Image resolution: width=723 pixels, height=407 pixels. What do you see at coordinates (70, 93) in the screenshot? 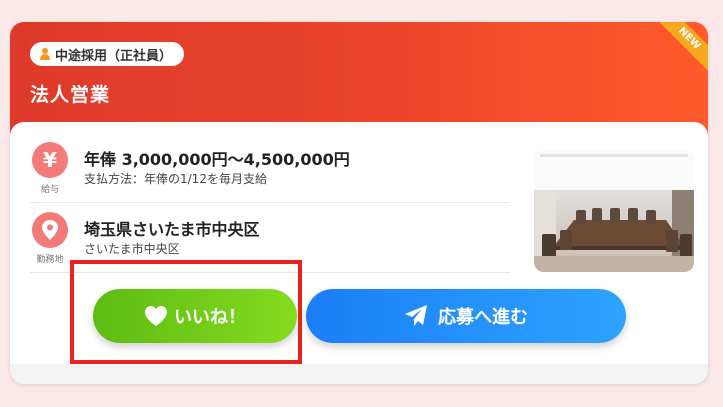
I see `job-title: 法人営業` at bounding box center [70, 93].